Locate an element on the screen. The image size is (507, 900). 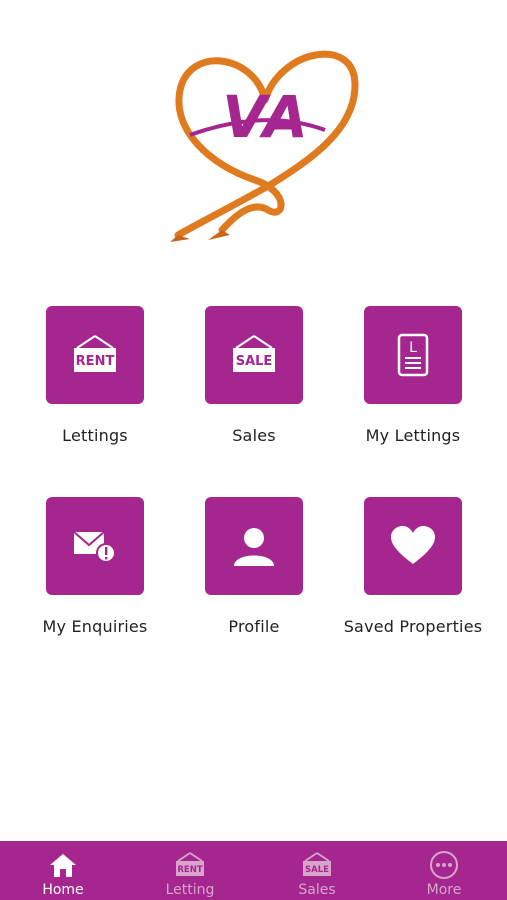
home-icon is located at coordinates (63, 865).